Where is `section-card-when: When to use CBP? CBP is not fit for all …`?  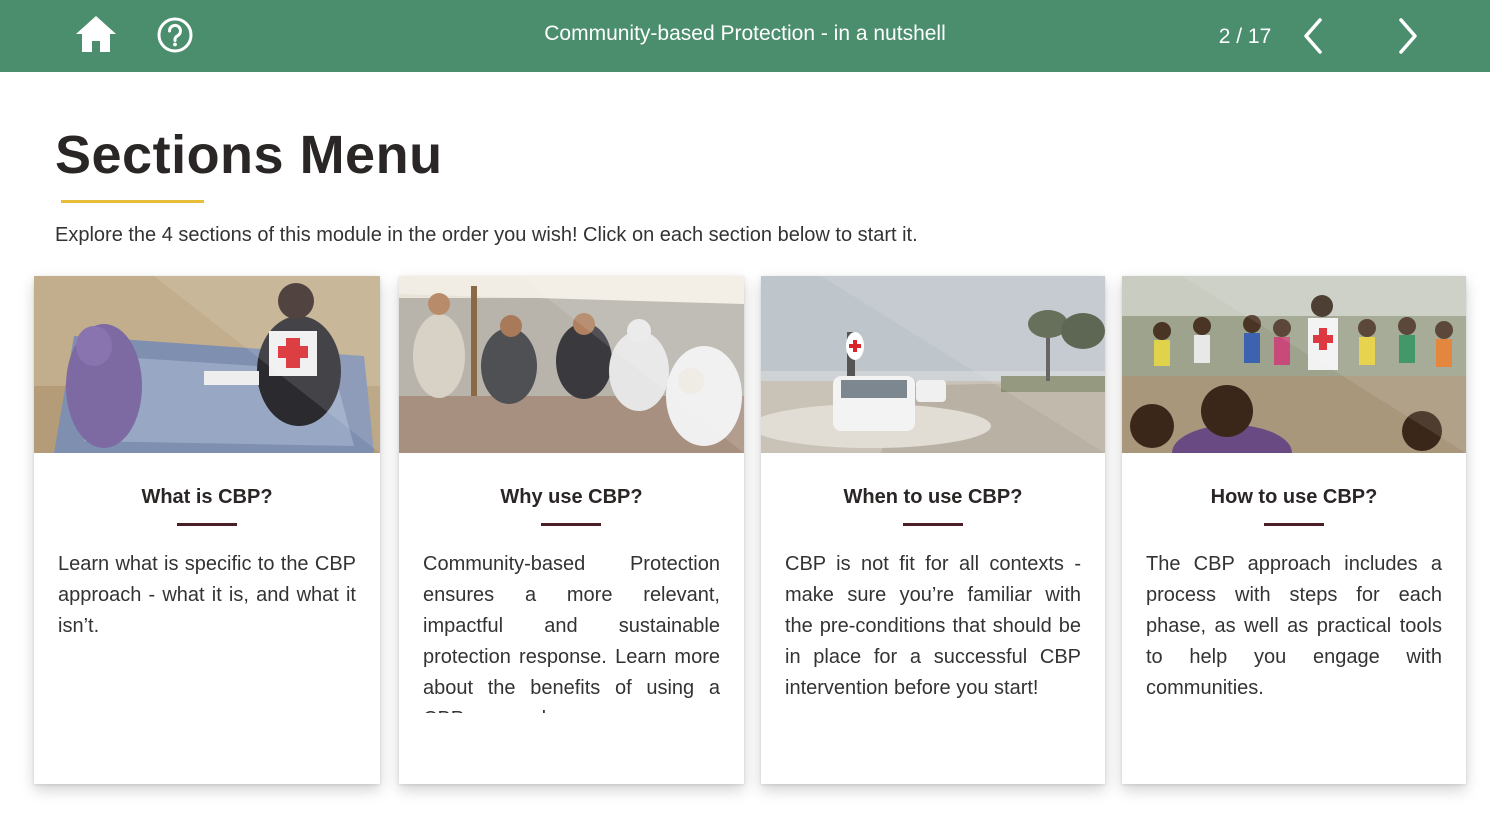
section-card-when: When to use CBP? CBP is not fit for all … is located at coordinates (933, 530).